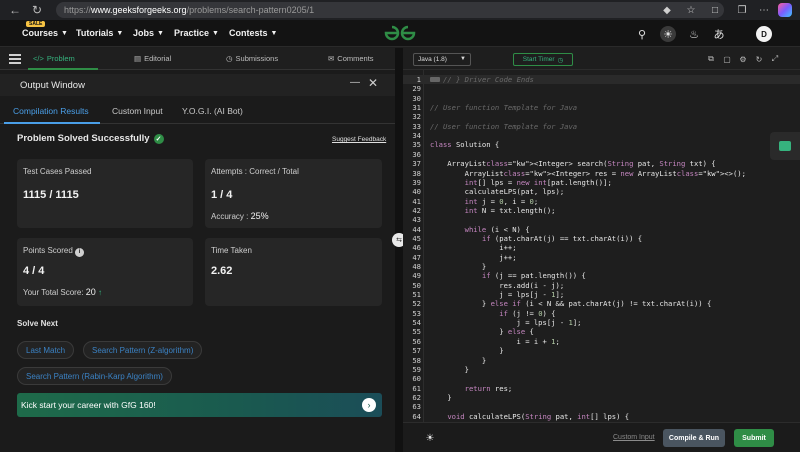 Image resolution: width=800 pixels, height=452 pixels. Describe the element at coordinates (430, 438) in the screenshot. I see `lightbulb-icon: ☀` at that location.